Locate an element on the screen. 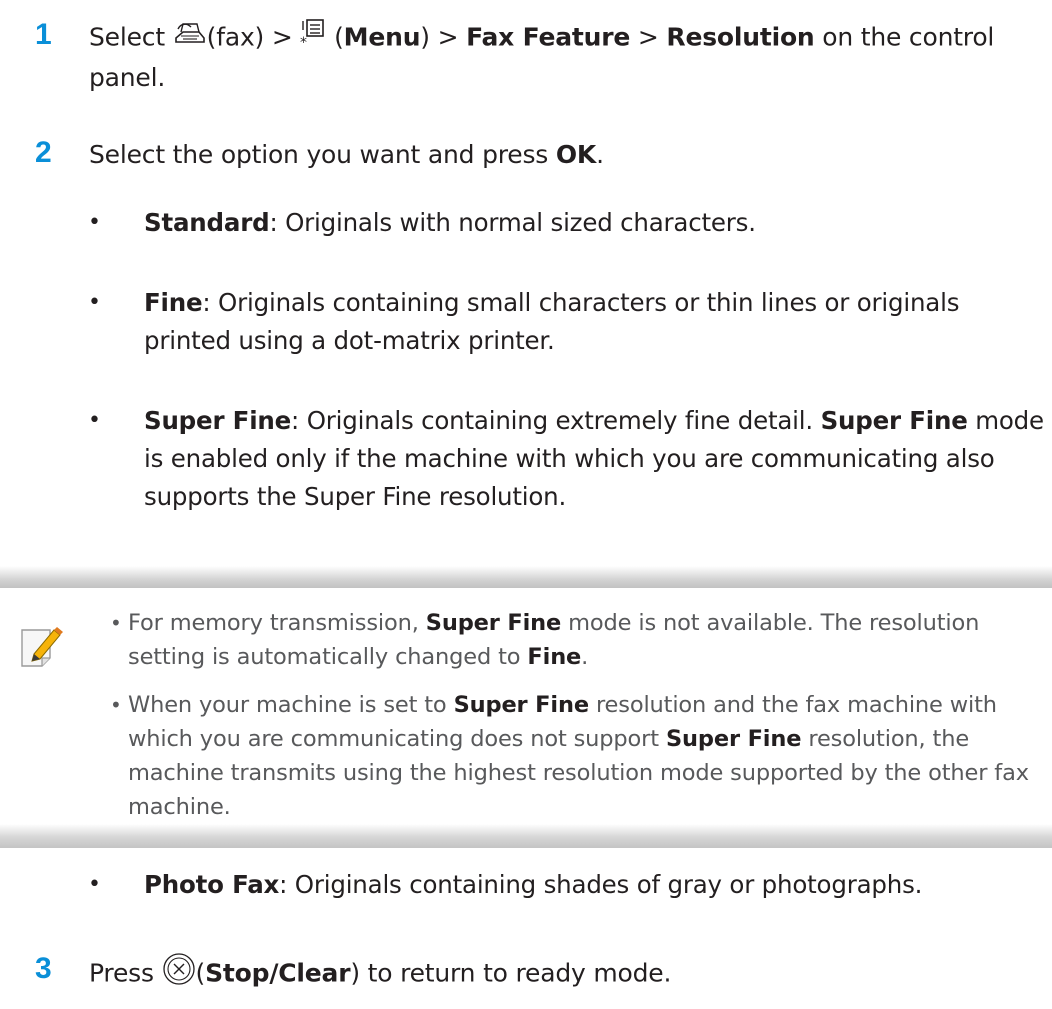 The height and width of the screenshot is (1009, 1052). step-text: Select the option you want and press OK. is located at coordinates (346, 154).